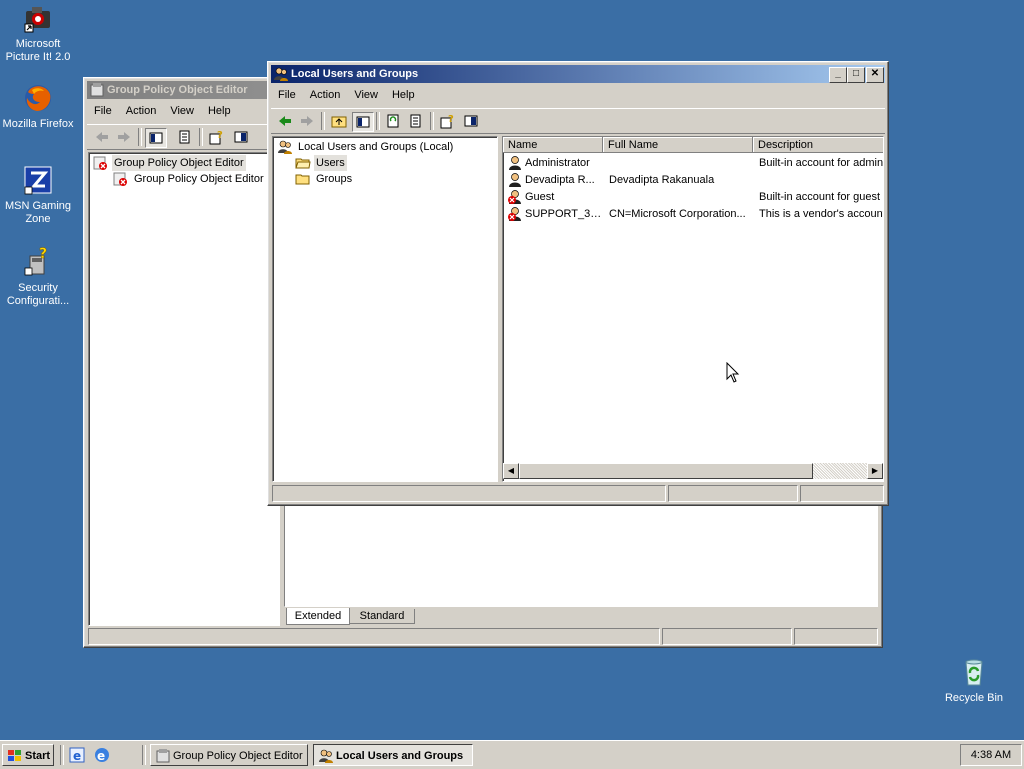 The image size is (1024, 769). What do you see at coordinates (28, 755) in the screenshot?
I see `start-button: Start` at bounding box center [28, 755].